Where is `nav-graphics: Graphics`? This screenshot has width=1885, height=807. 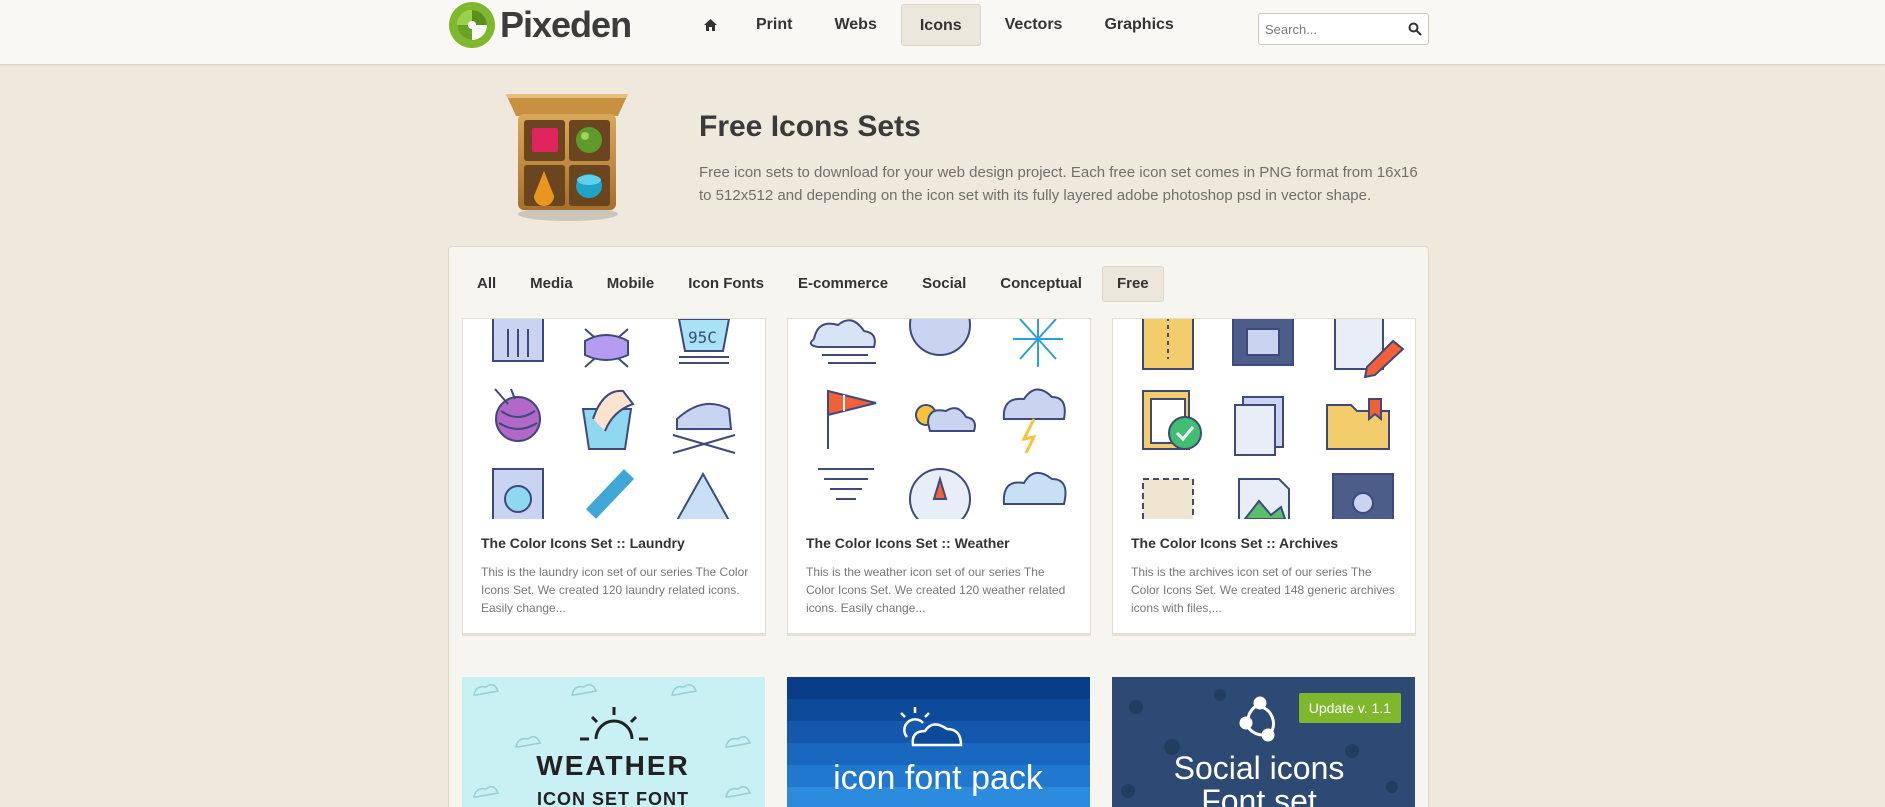
nav-graphics: Graphics is located at coordinates (1138, 25).